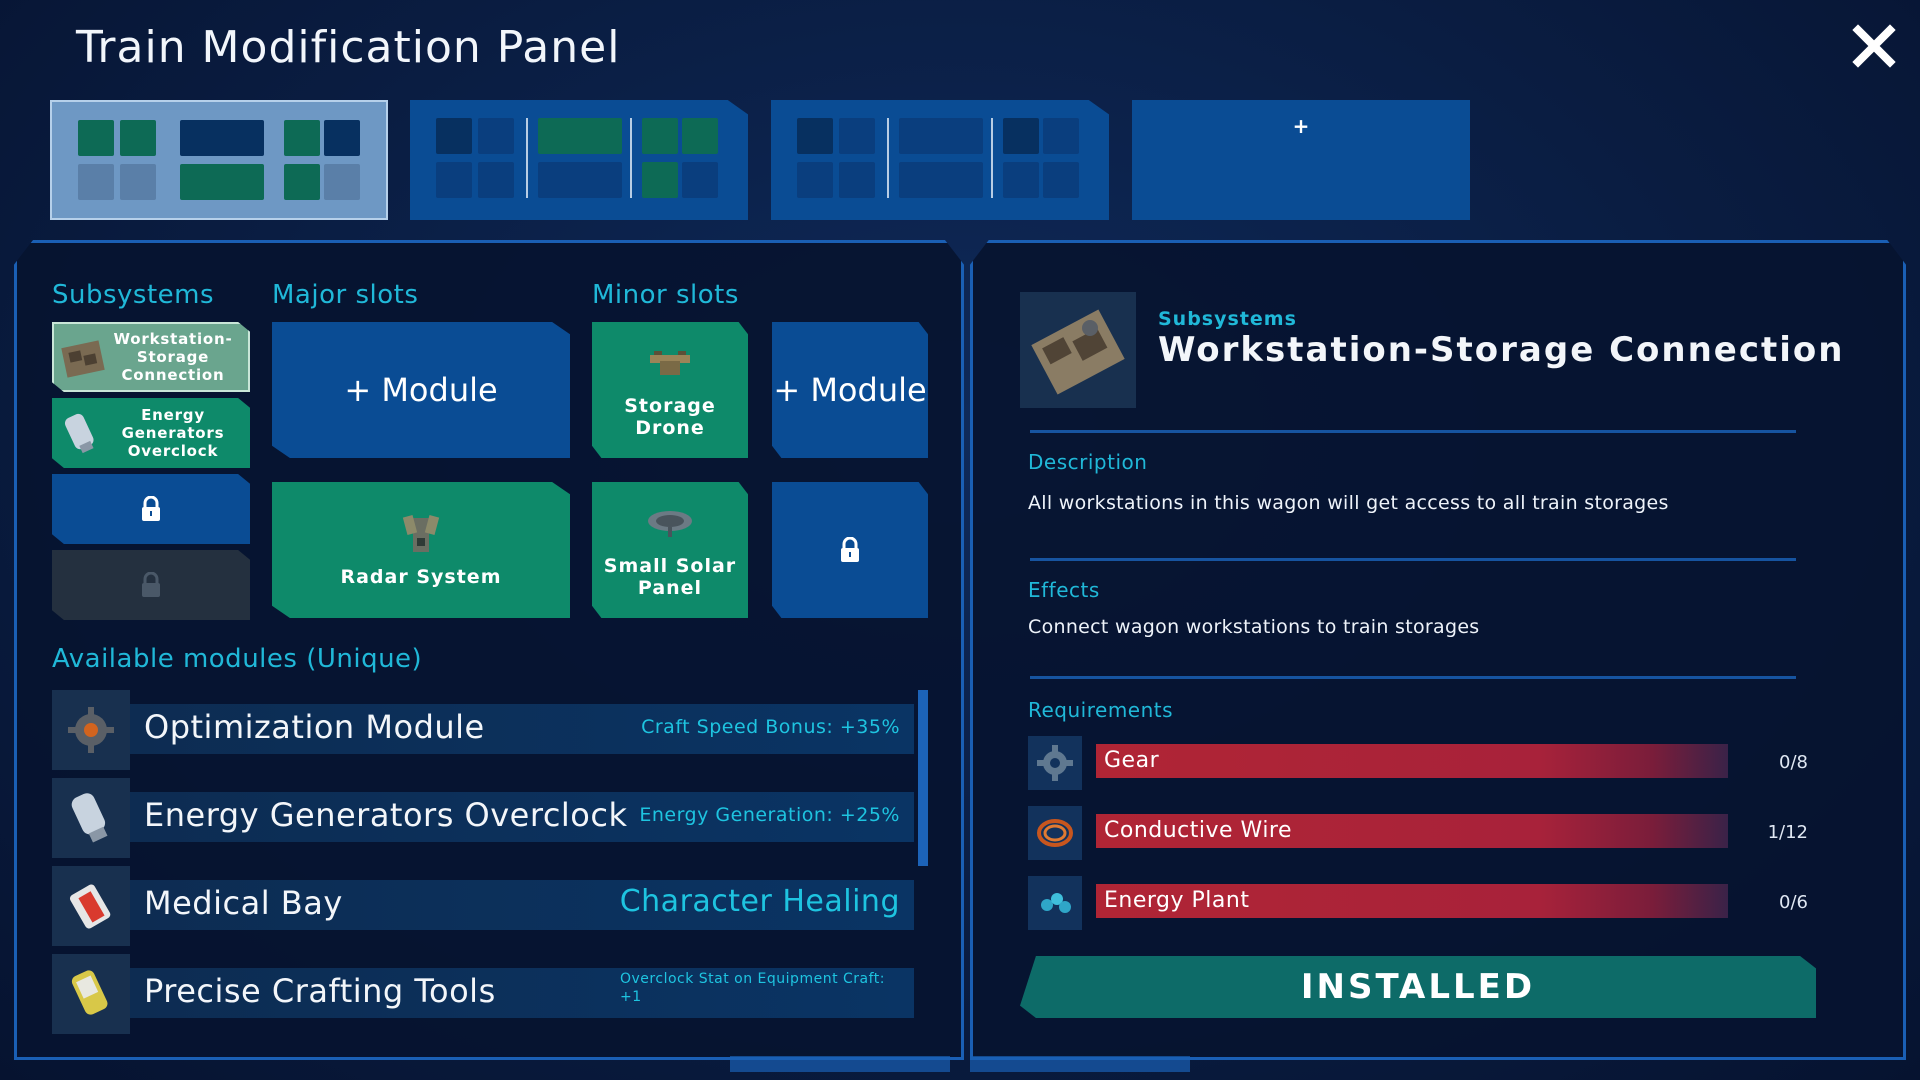 This screenshot has width=1920, height=1080. I want to click on module-name: Medical Bay, so click(243, 903).